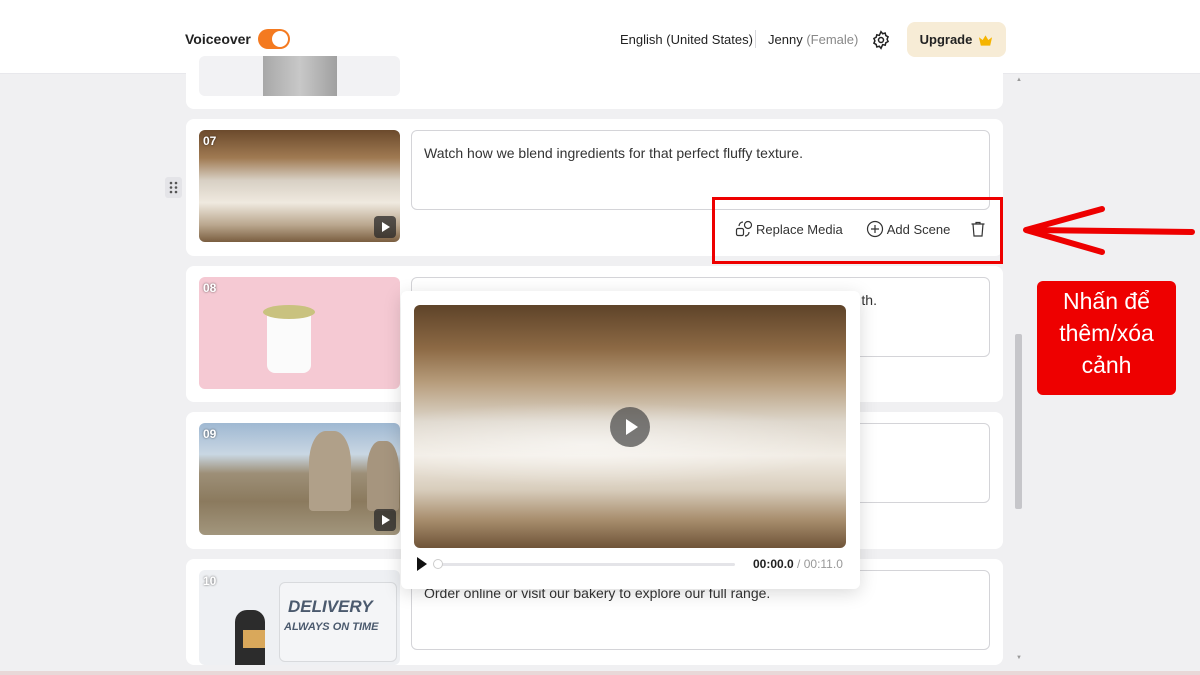 Image resolution: width=1200 pixels, height=675 pixels. I want to click on scene-thumbnail, so click(299, 76).